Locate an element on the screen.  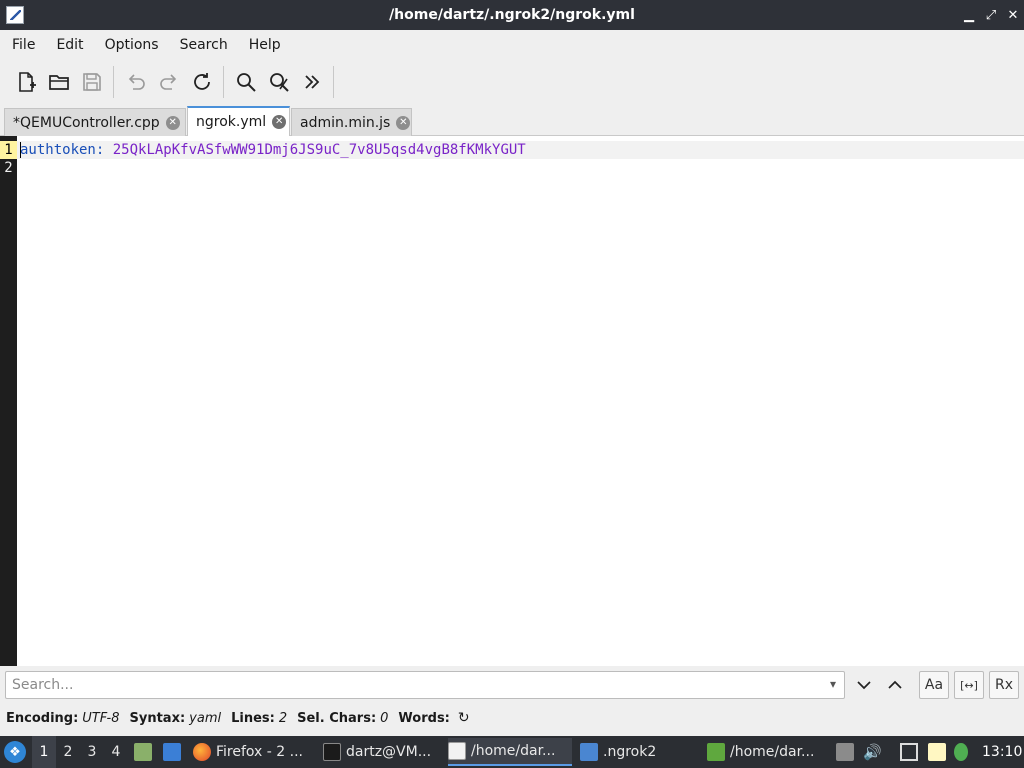
text-editor-icon is located at coordinates (716, 752).